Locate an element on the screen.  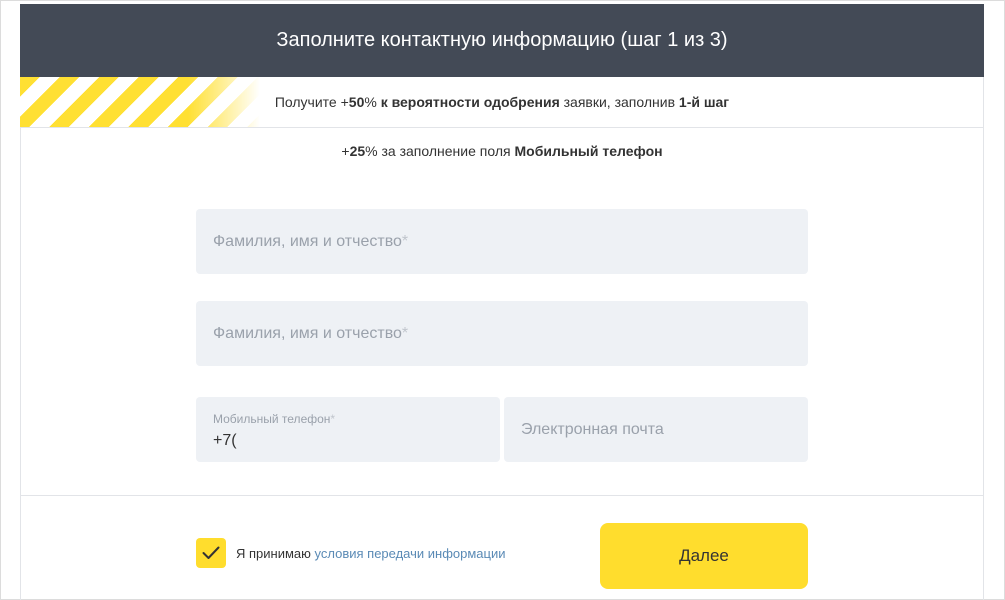
phone-label-text: Мобильный телефон is located at coordinates (272, 419).